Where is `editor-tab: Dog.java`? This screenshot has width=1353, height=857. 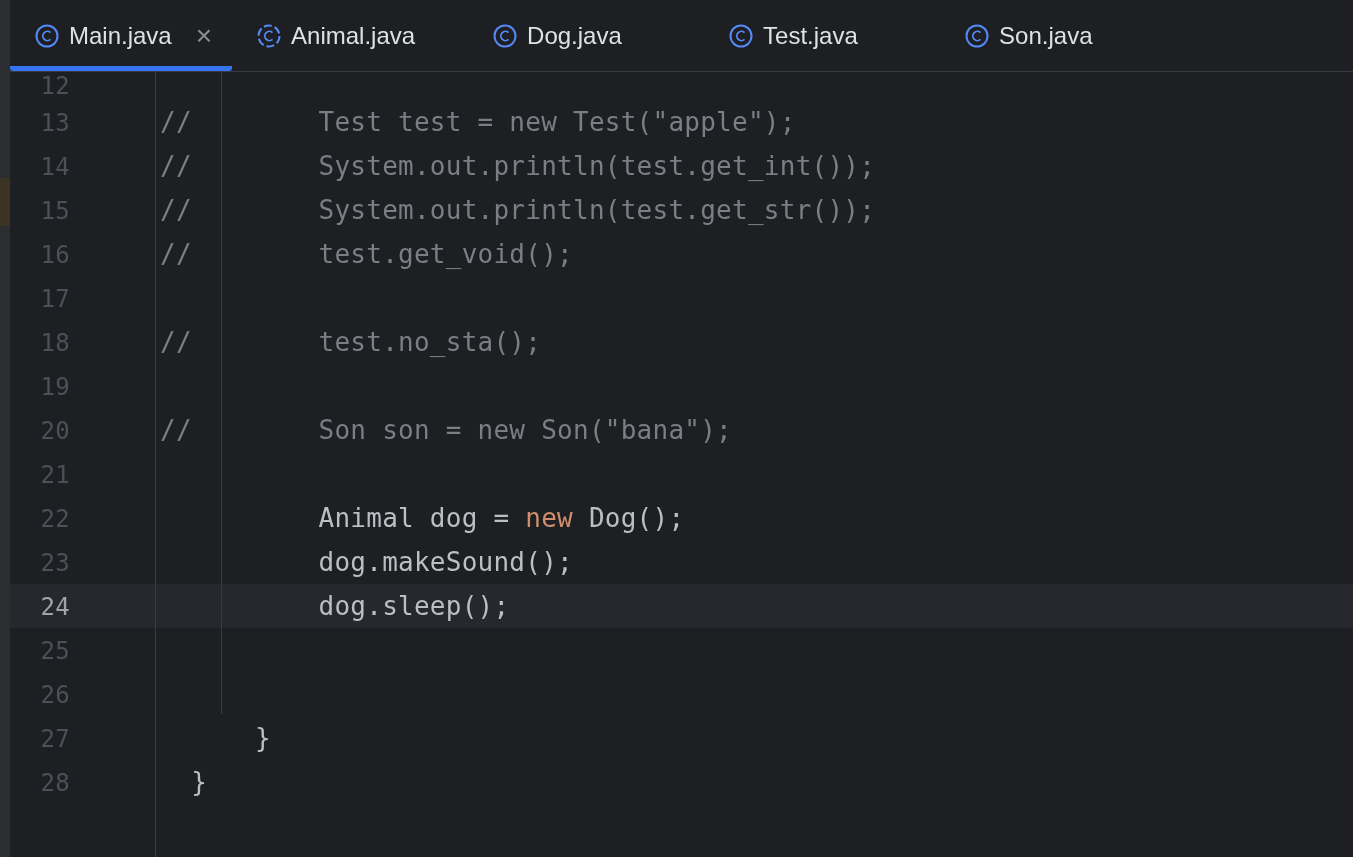 editor-tab: Dog.java is located at coordinates (586, 35).